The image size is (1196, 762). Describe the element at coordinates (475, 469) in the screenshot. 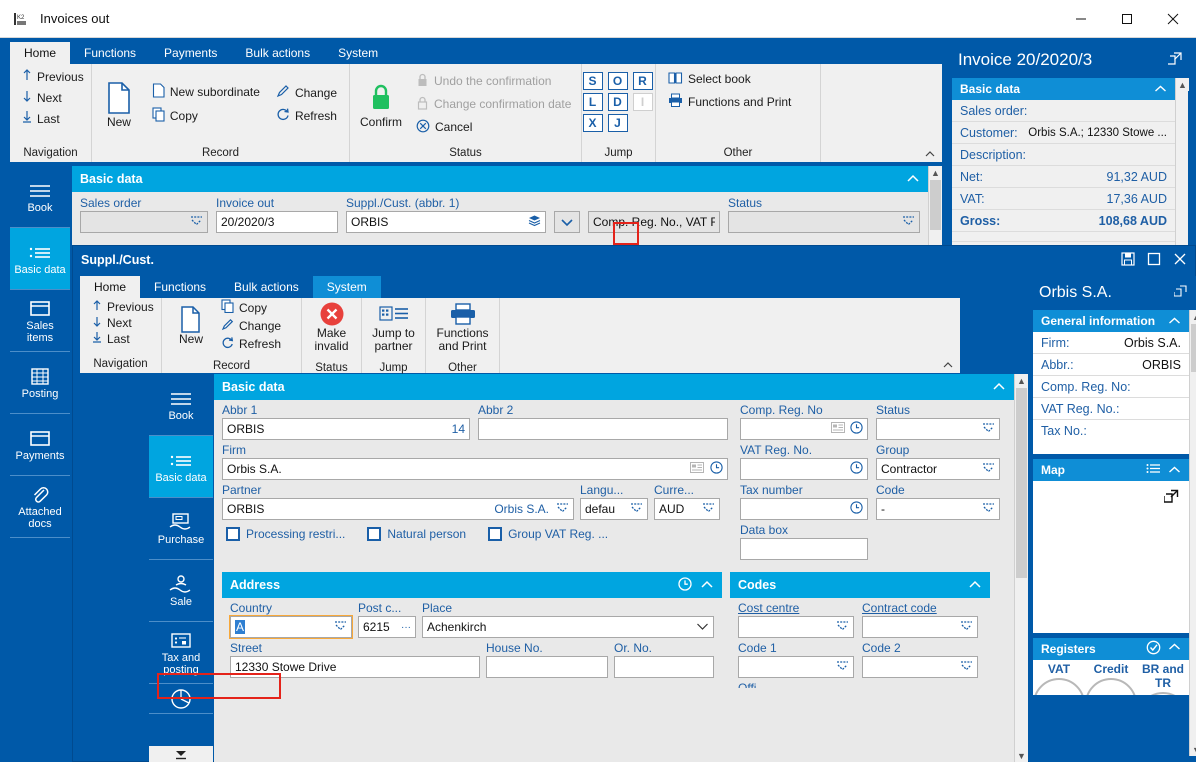

I see `firm-input: Orbis S.A.` at that location.